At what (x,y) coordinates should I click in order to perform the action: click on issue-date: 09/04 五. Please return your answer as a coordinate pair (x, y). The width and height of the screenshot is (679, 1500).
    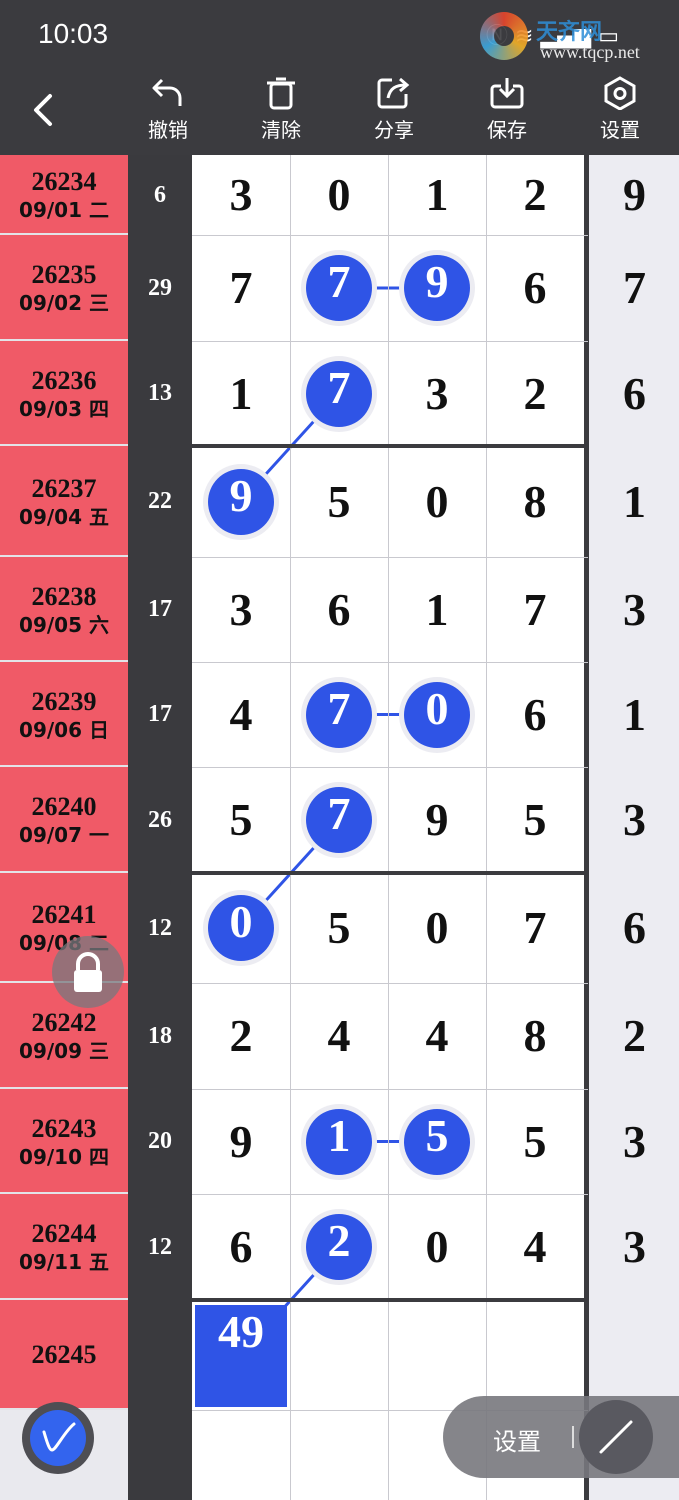
    Looking at the image, I should click on (64, 516).